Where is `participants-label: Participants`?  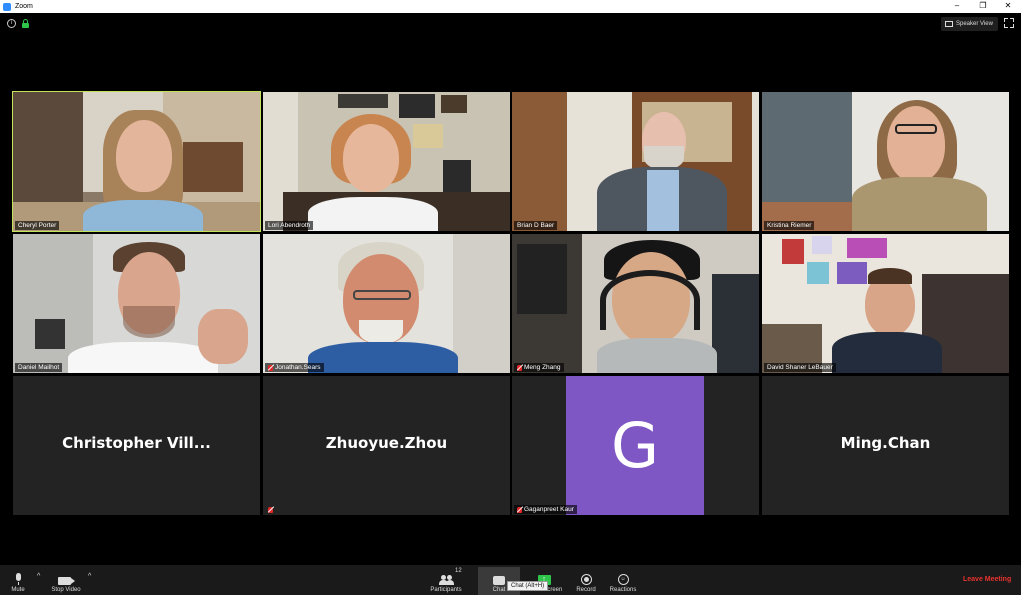
participants-label: Participants is located at coordinates (446, 590).